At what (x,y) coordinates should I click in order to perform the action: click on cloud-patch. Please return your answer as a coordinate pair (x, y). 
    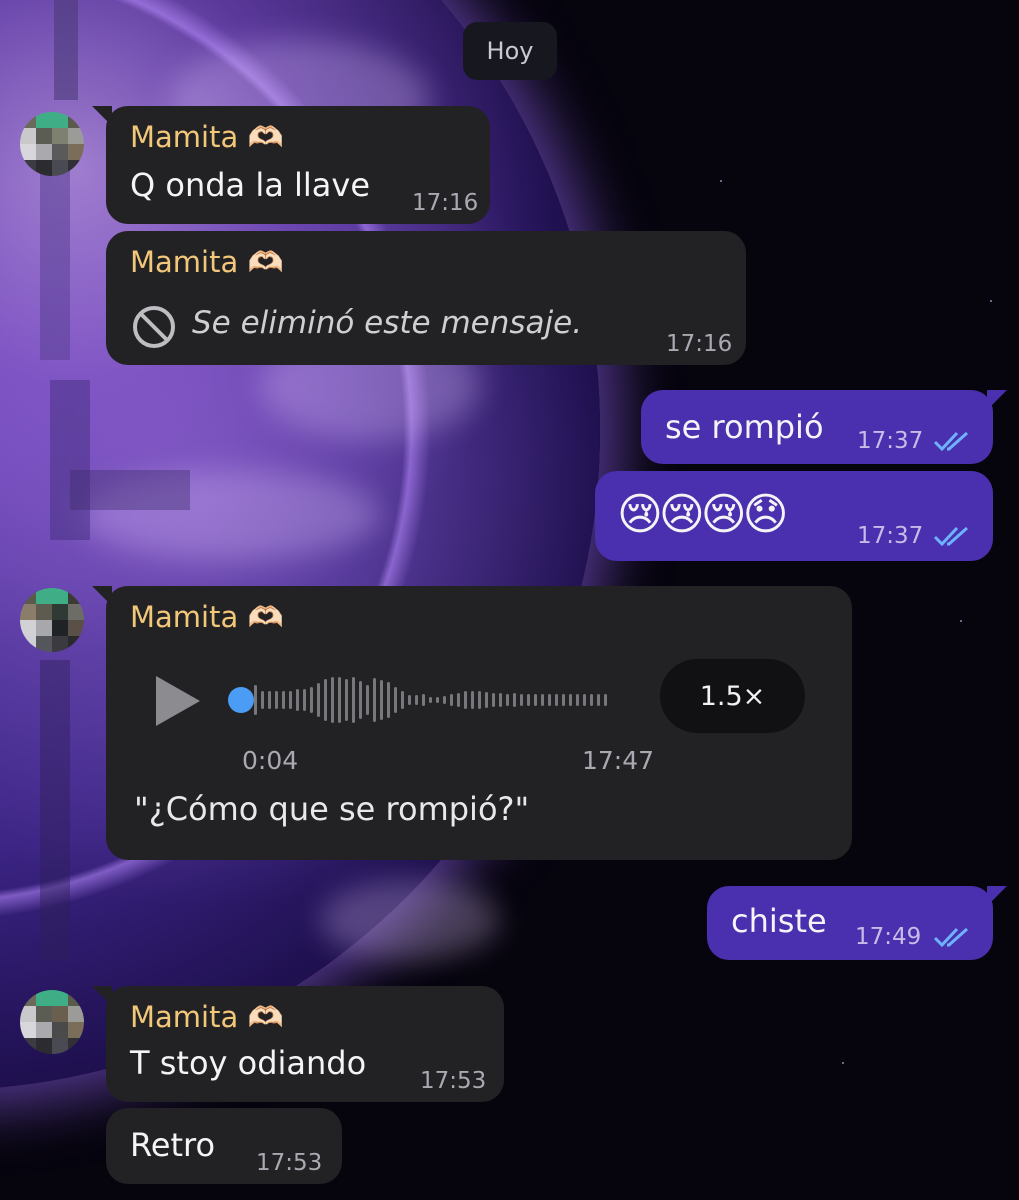
    Looking at the image, I should click on (410, 920).